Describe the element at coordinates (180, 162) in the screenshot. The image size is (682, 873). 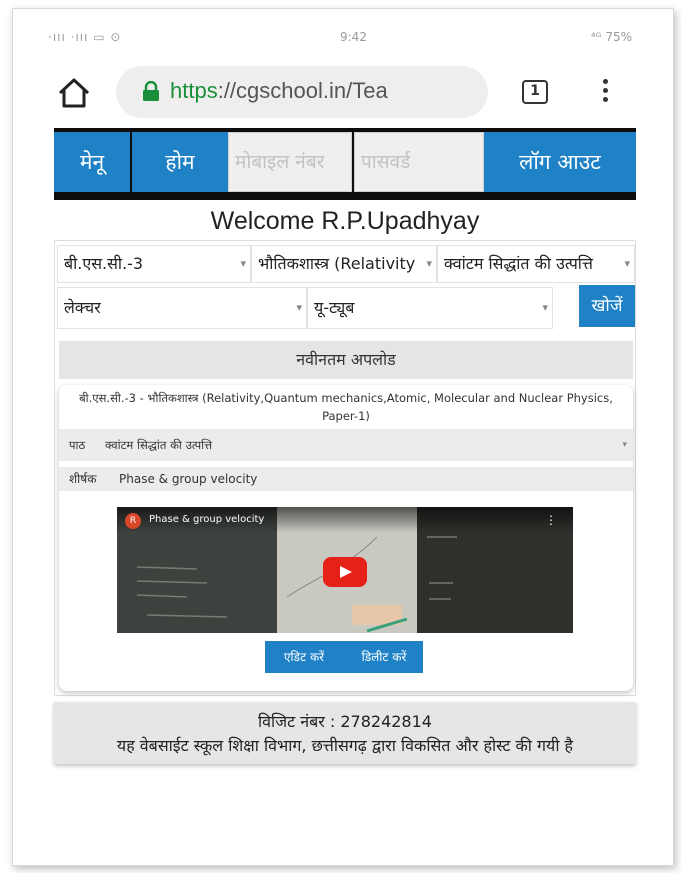
I see `nav-home-link: होम` at that location.